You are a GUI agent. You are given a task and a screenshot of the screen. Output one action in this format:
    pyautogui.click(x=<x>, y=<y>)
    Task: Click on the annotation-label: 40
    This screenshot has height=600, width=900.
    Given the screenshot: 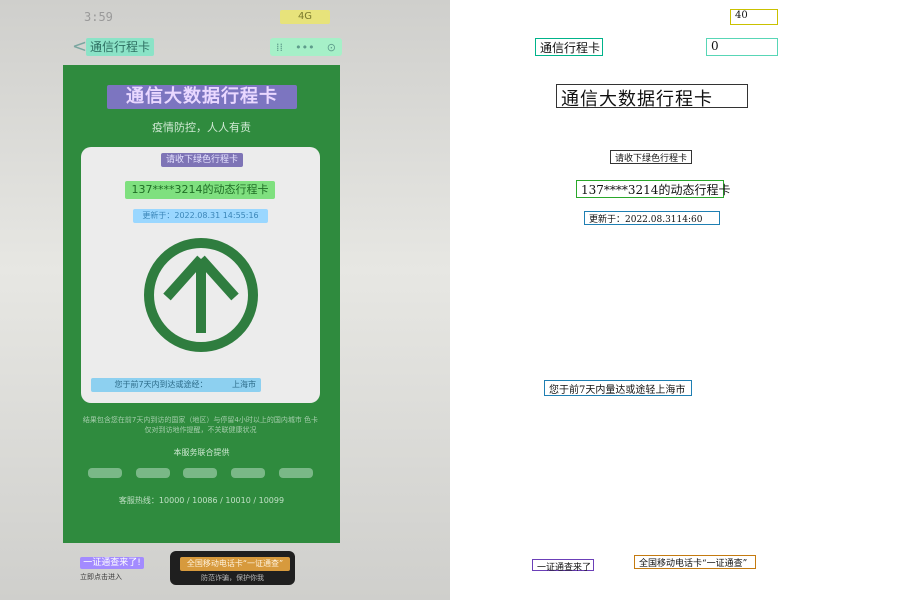 What is the action you would take?
    pyautogui.click(x=741, y=15)
    